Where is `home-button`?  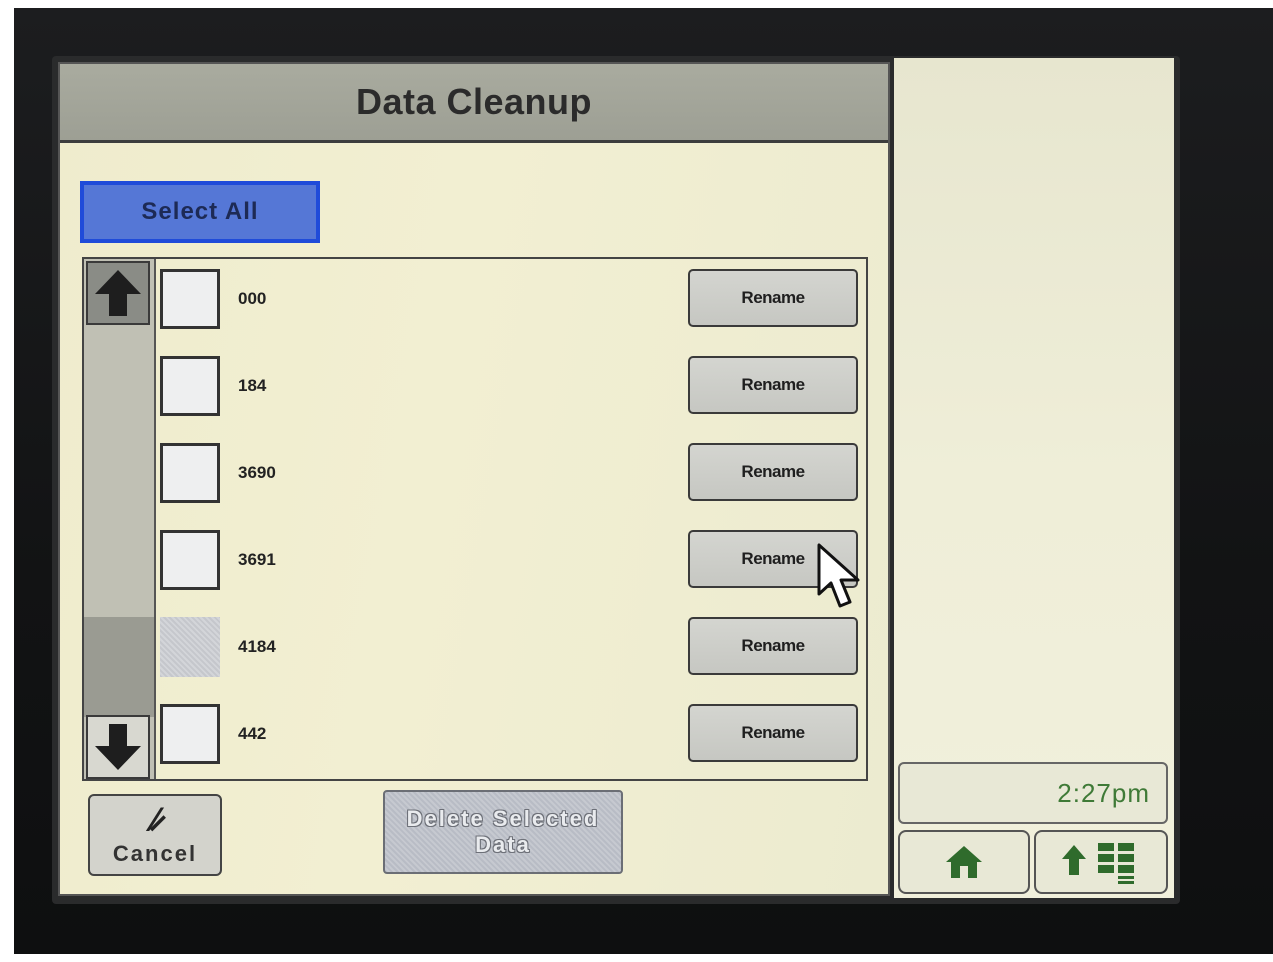 home-button is located at coordinates (964, 862).